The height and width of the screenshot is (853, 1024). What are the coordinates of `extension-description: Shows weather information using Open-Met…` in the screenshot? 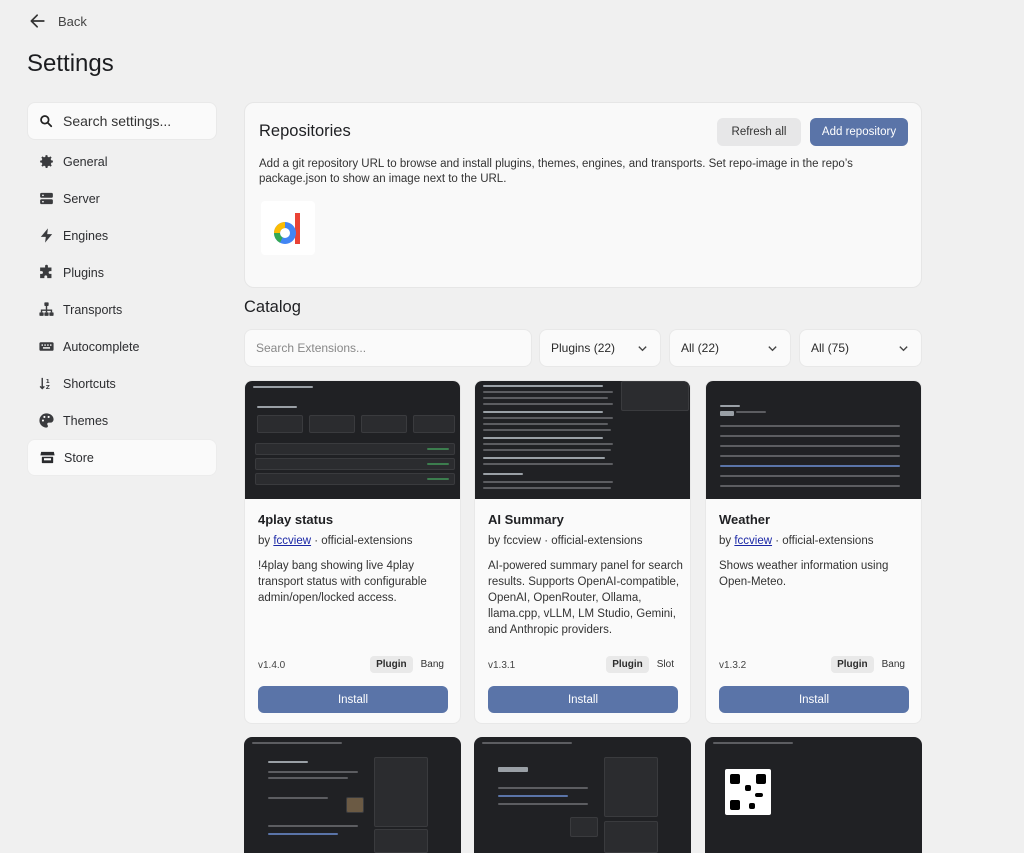 It's located at (804, 574).